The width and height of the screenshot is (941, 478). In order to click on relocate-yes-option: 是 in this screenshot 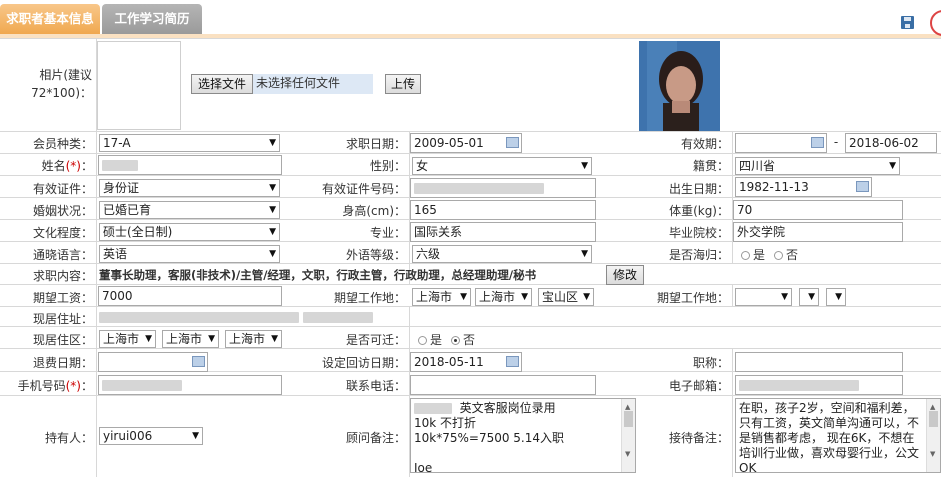, I will do `click(430, 339)`.